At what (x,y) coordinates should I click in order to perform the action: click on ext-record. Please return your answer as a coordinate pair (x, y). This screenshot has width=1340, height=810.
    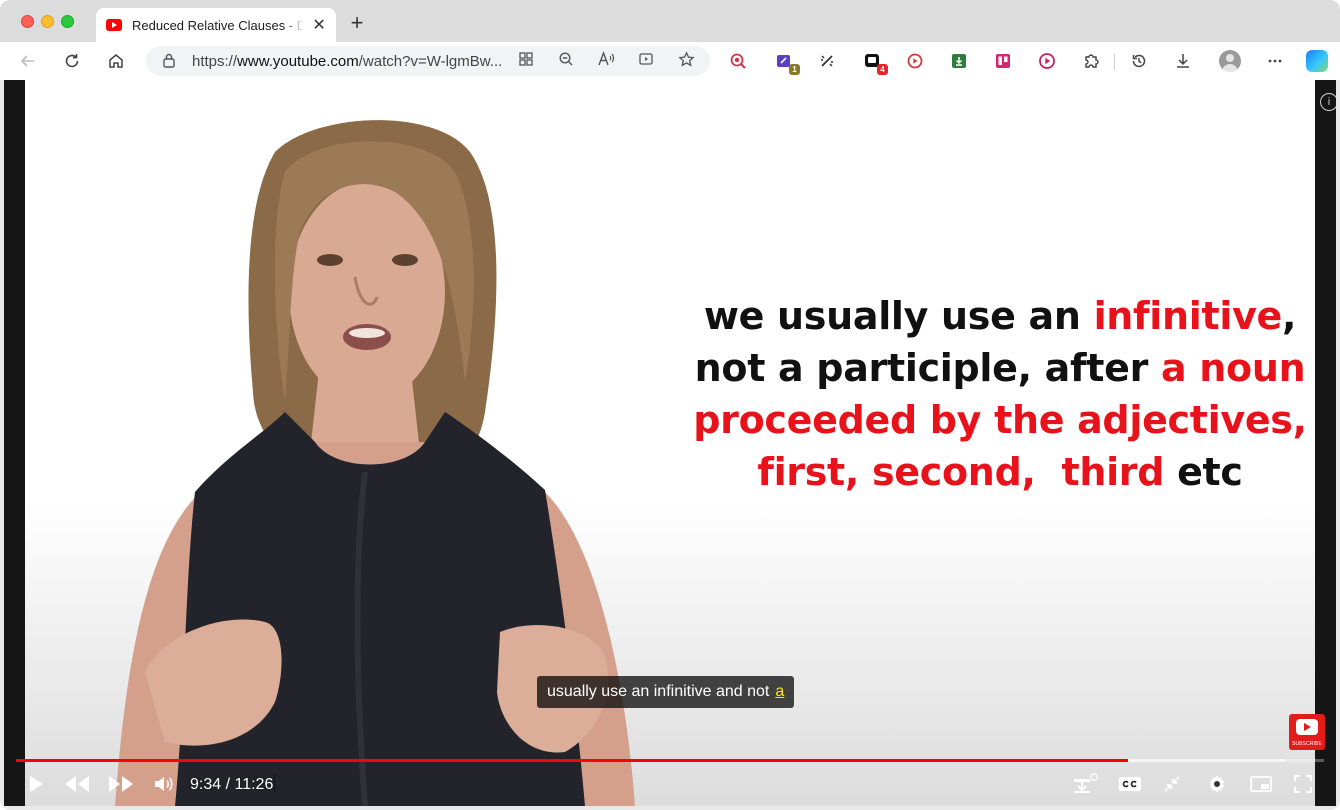
    Looking at the image, I should click on (915, 61).